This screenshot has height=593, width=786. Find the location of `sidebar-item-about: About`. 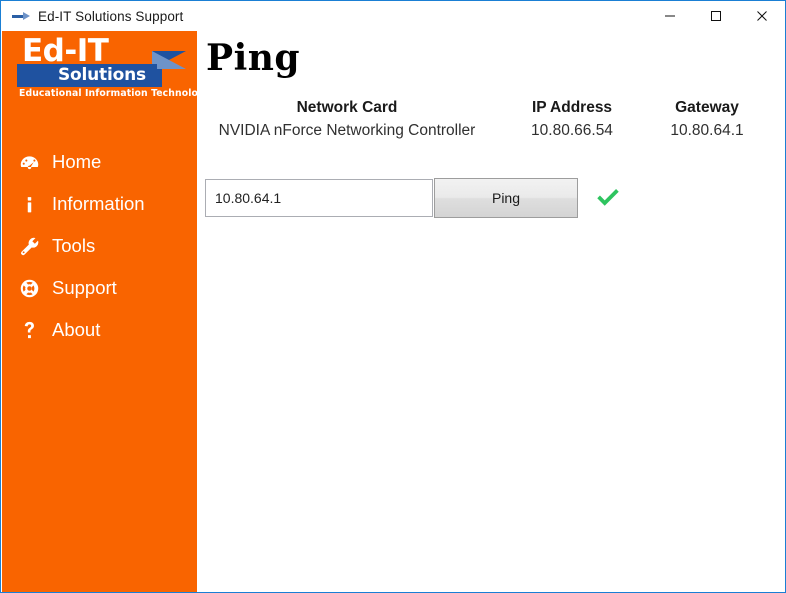

sidebar-item-about: About is located at coordinates (99, 330).